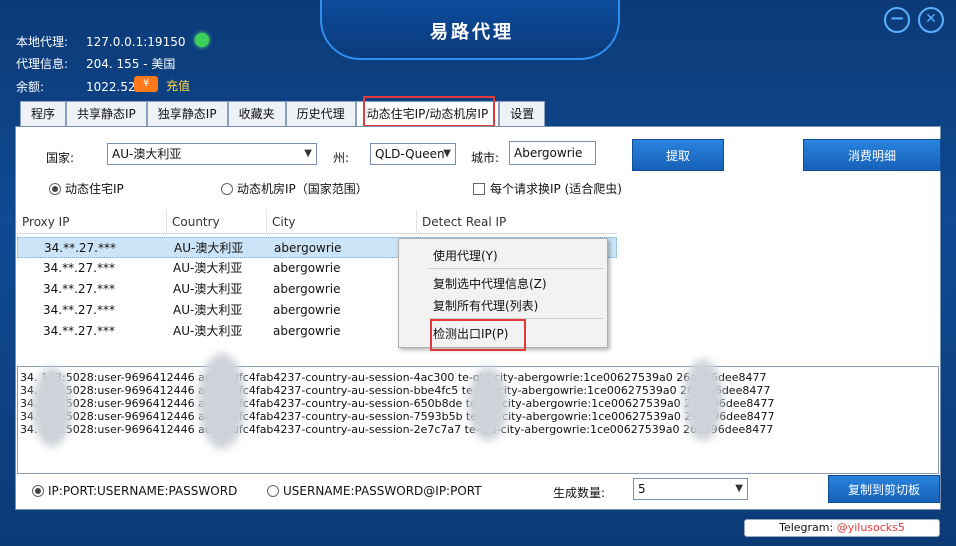 Image resolution: width=956 pixels, height=546 pixels. Describe the element at coordinates (517, 222) in the screenshot. I see `header-detect-ip: Detect Real IP` at that location.